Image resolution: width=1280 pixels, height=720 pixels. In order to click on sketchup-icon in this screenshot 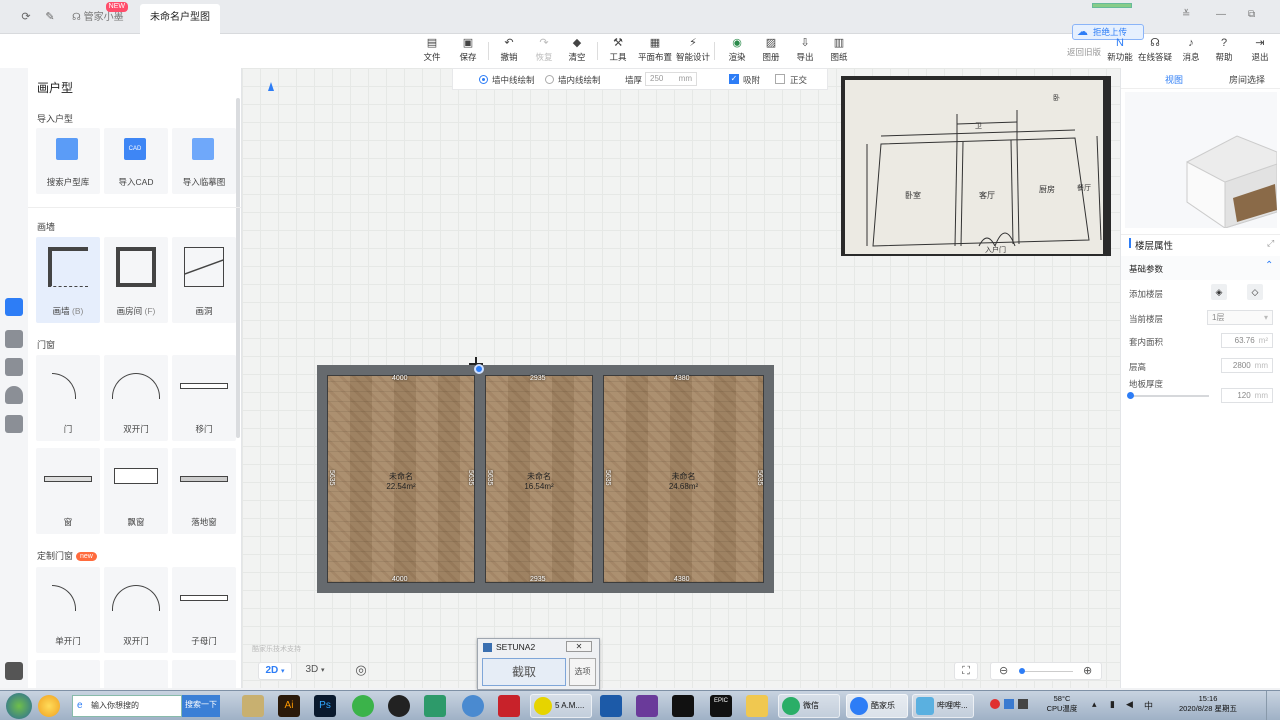, I will do `click(611, 706)`.